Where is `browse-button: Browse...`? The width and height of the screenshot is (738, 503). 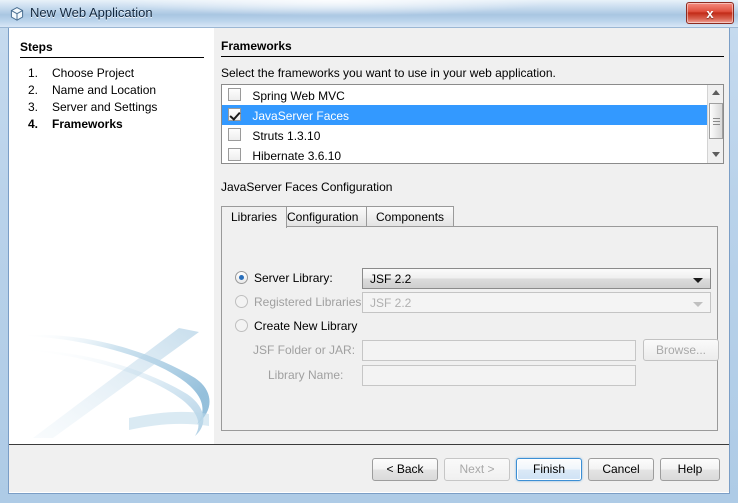 browse-button: Browse... is located at coordinates (681, 350).